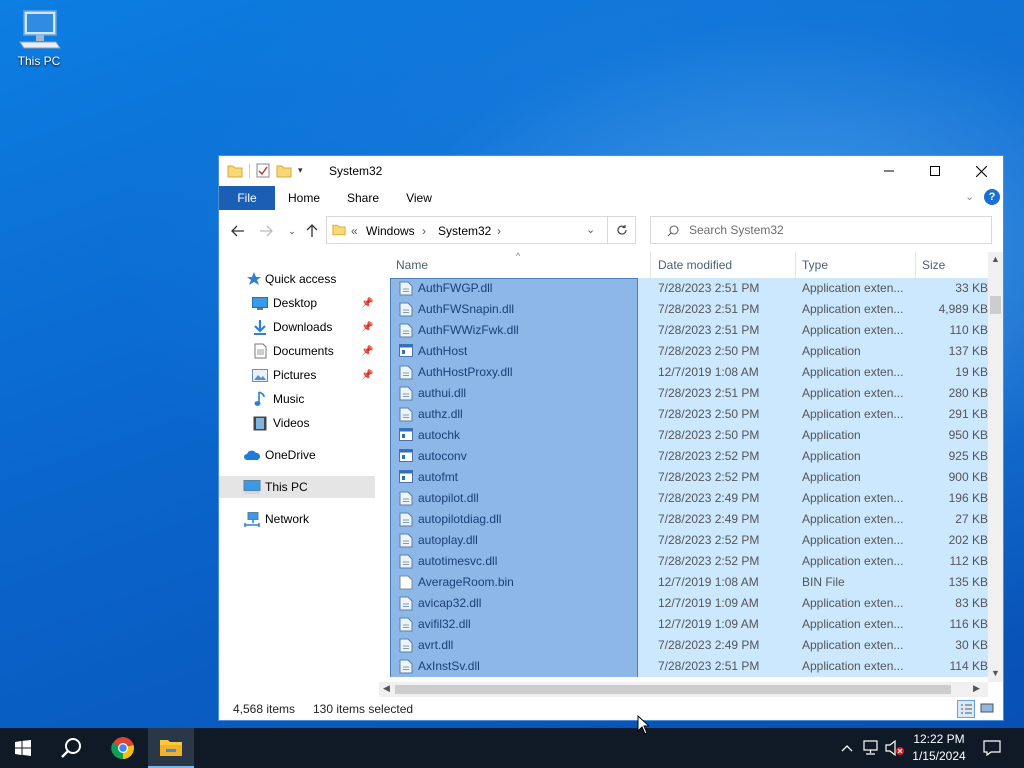 The height and width of the screenshot is (768, 1024). Describe the element at coordinates (304, 198) in the screenshot. I see `tab-home: Home` at that location.